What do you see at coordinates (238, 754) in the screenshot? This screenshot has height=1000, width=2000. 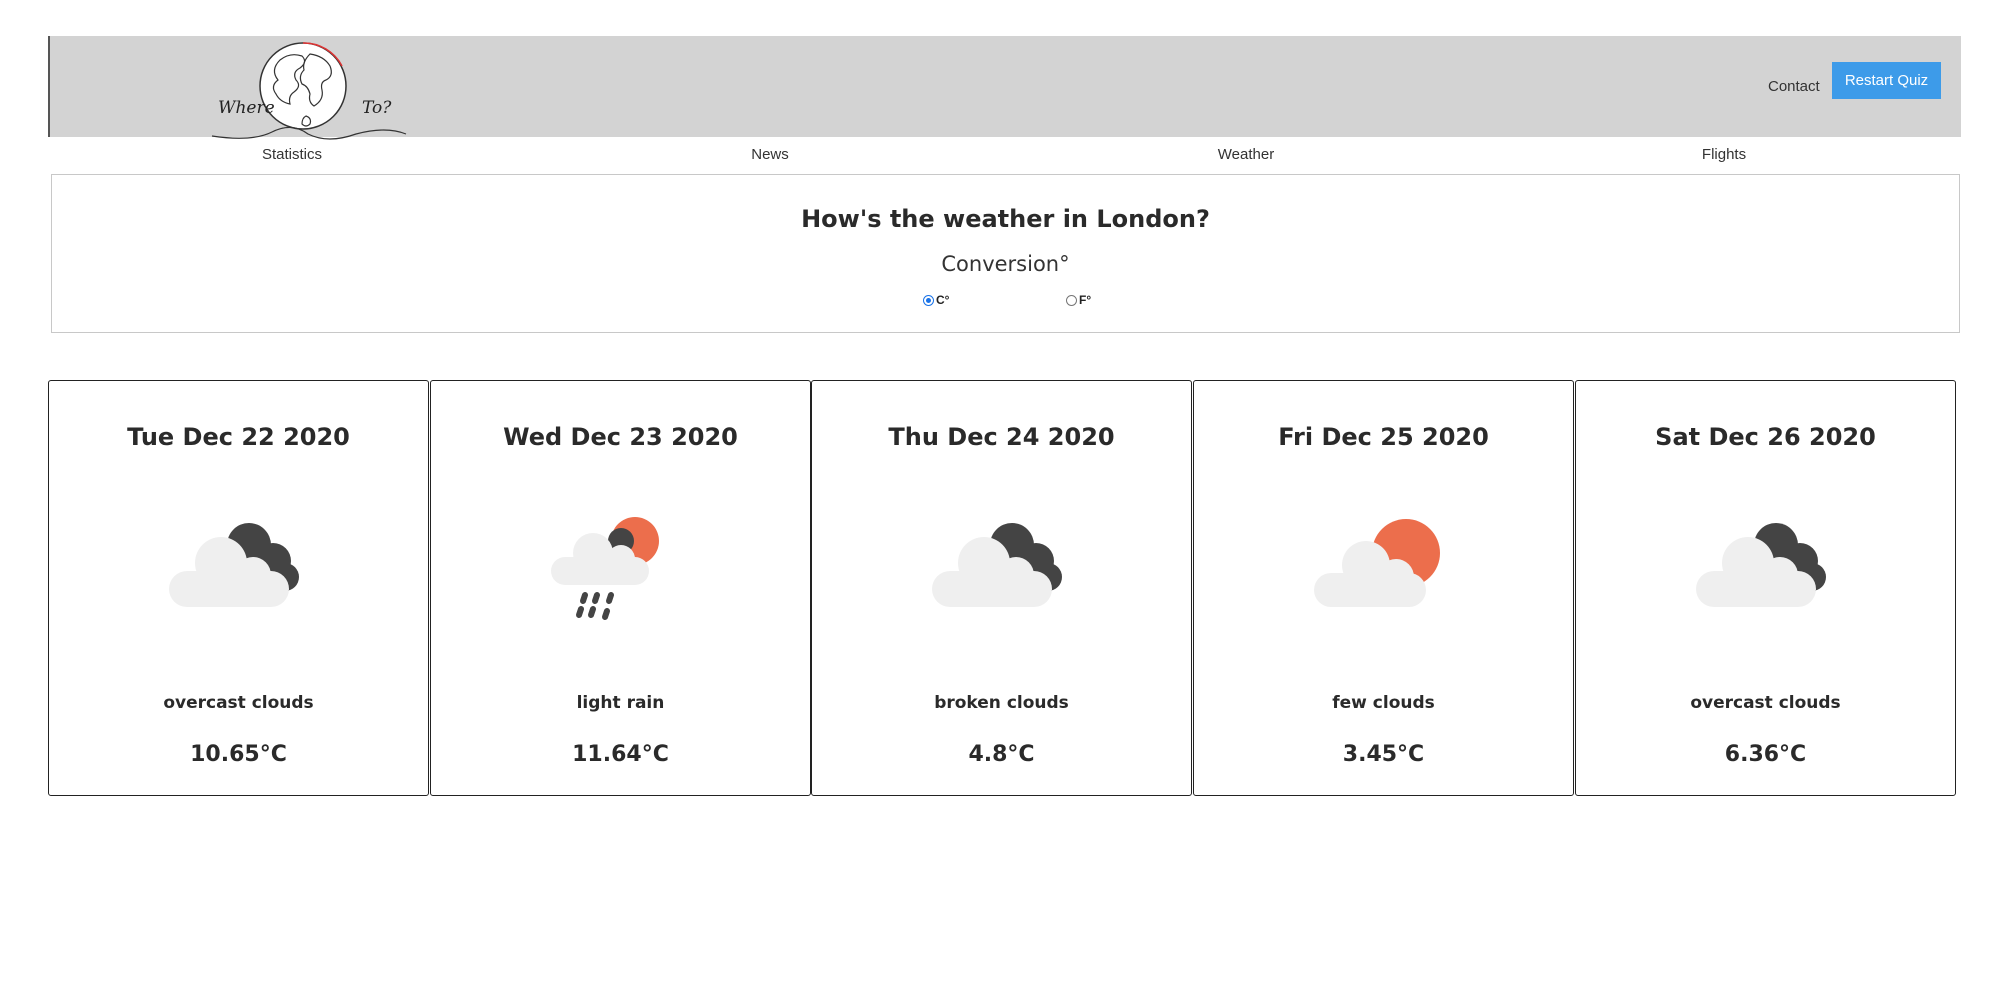 I see `forecast-temperature: 10.65°C` at bounding box center [238, 754].